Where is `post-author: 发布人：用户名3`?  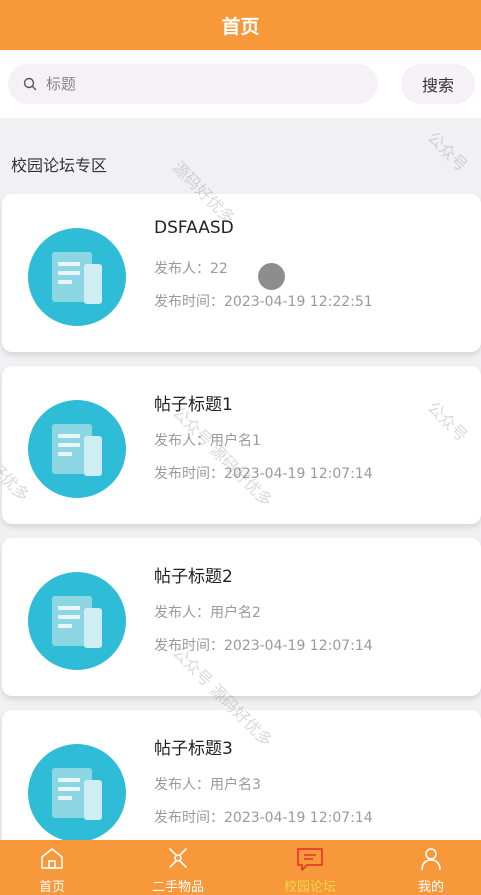
post-author: 发布人：用户名3 is located at coordinates (207, 785).